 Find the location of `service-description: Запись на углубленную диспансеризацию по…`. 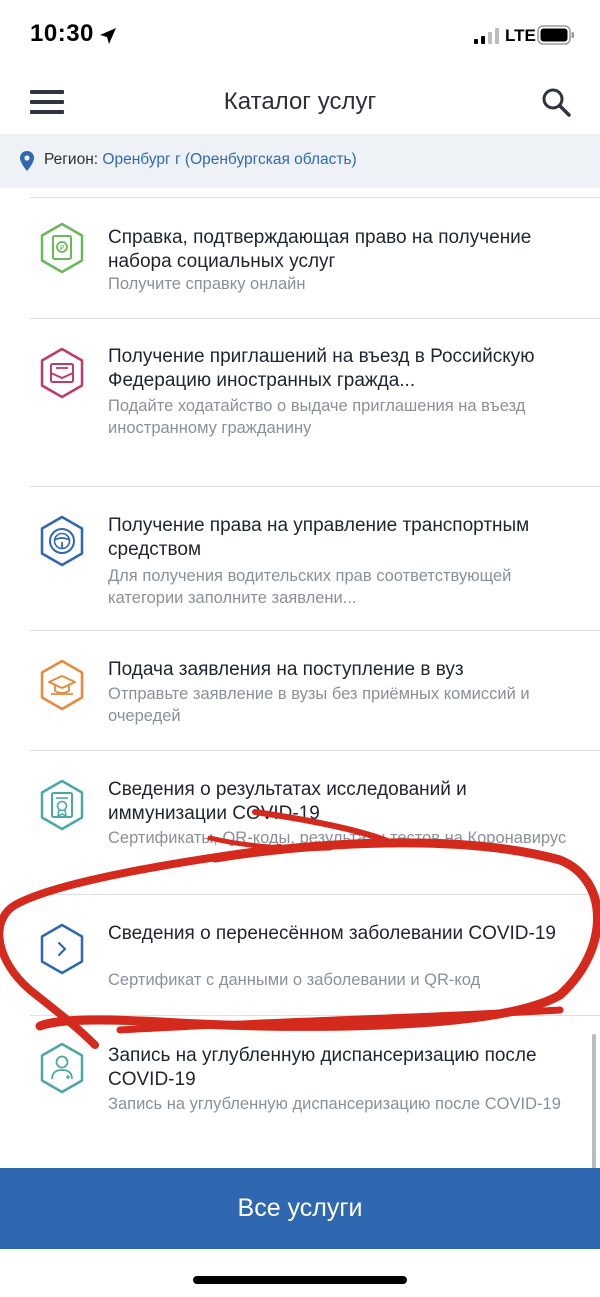

service-description: Запись на углубленную диспансеризацию по… is located at coordinates (334, 1104).